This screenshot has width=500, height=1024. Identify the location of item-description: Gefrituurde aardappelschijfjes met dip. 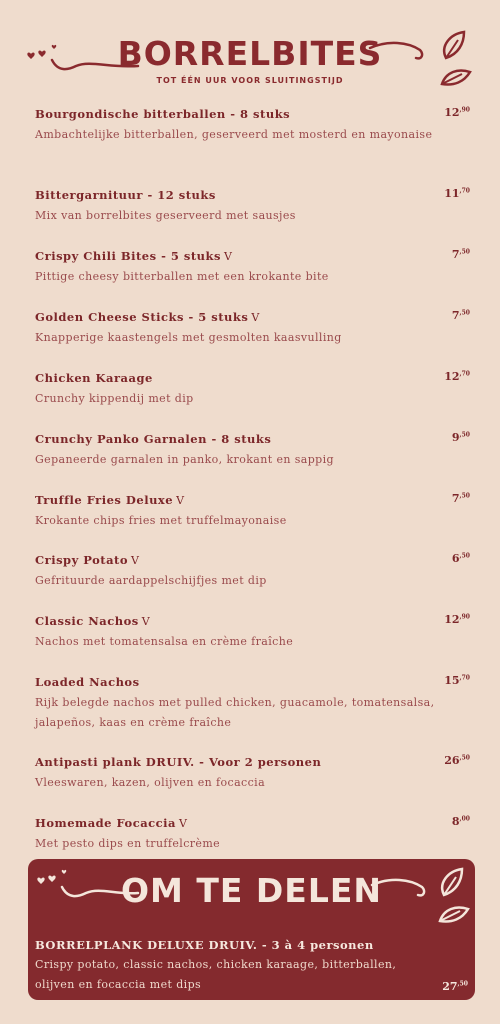
(151, 580).